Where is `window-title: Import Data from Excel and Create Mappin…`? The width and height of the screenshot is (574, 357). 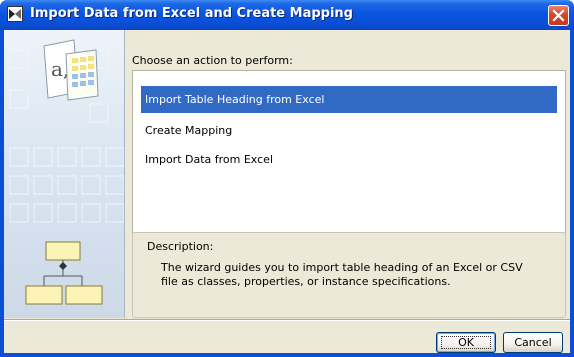
window-title: Import Data from Excel and Create Mappin… is located at coordinates (191, 13).